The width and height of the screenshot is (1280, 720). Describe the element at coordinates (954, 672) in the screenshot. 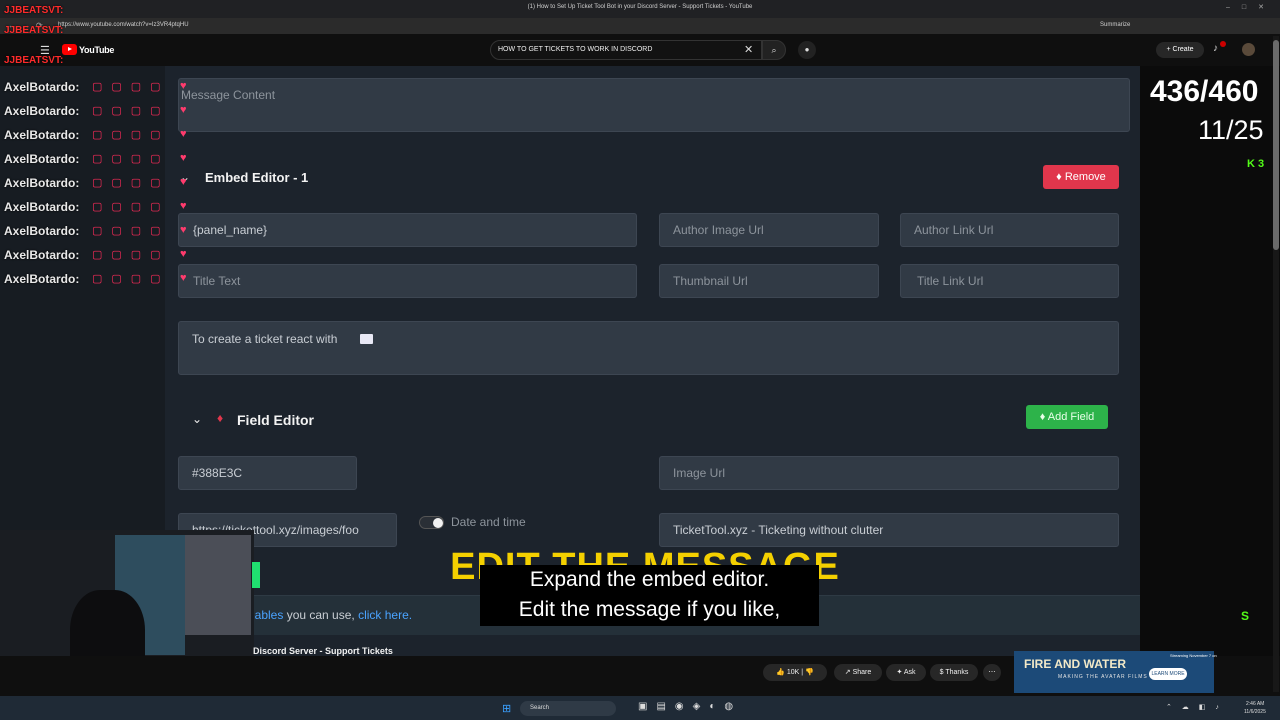

I see `thanks-button: $ Thanks` at that location.